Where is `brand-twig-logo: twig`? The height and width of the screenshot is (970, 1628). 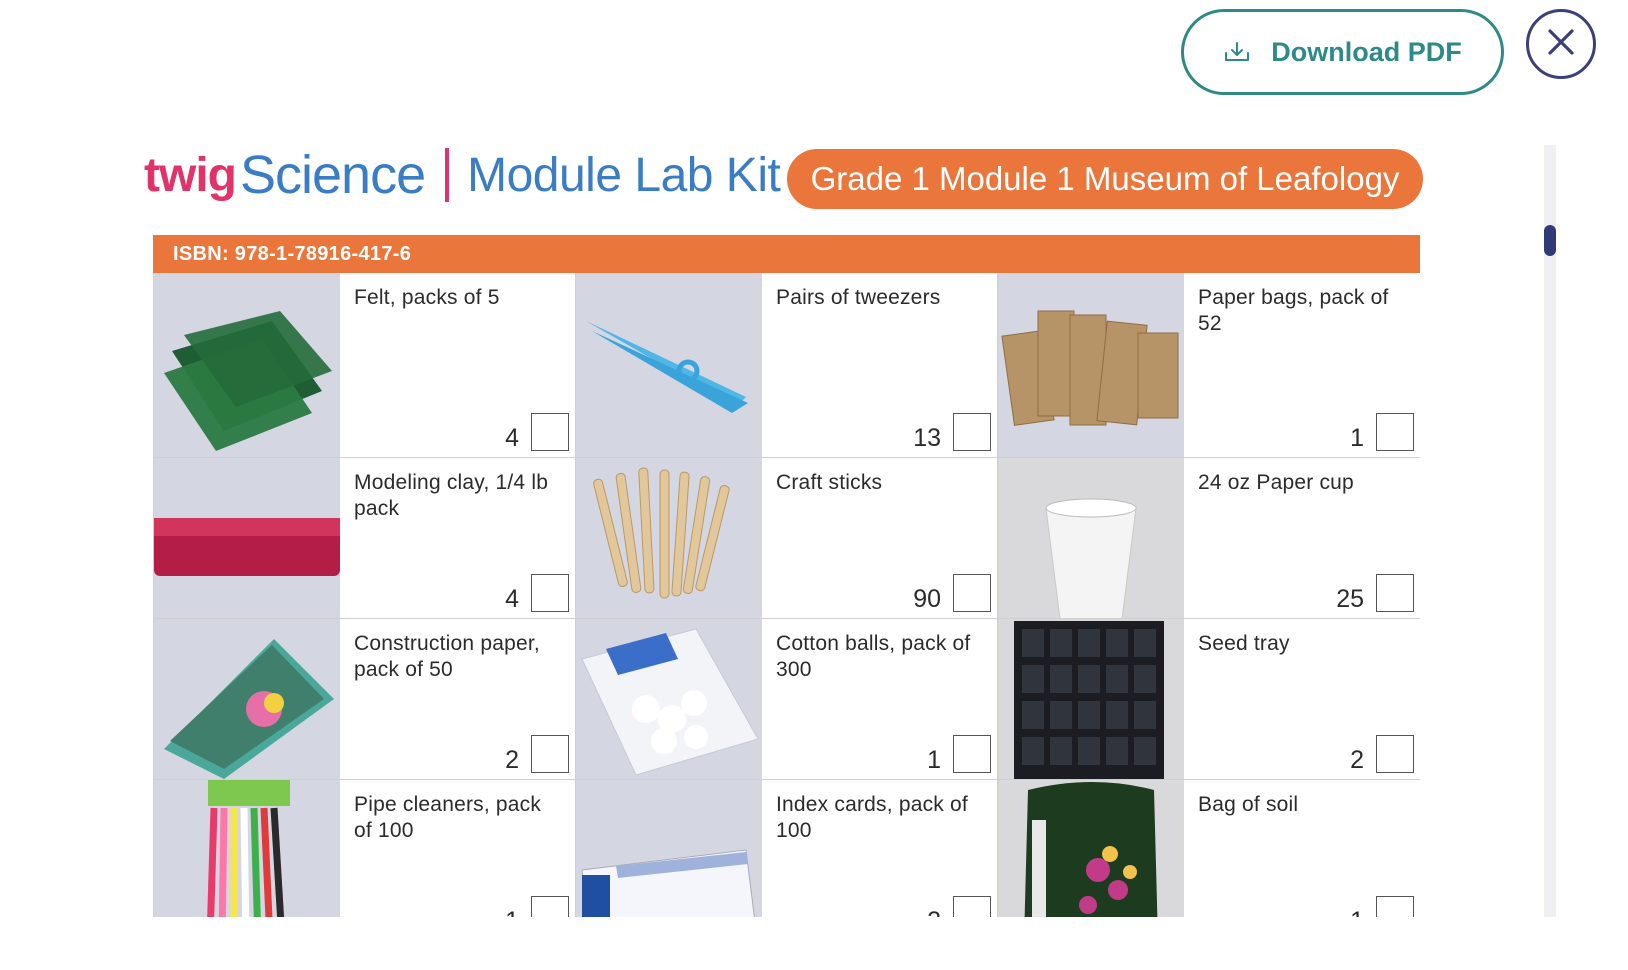 brand-twig-logo: twig is located at coordinates (190, 175).